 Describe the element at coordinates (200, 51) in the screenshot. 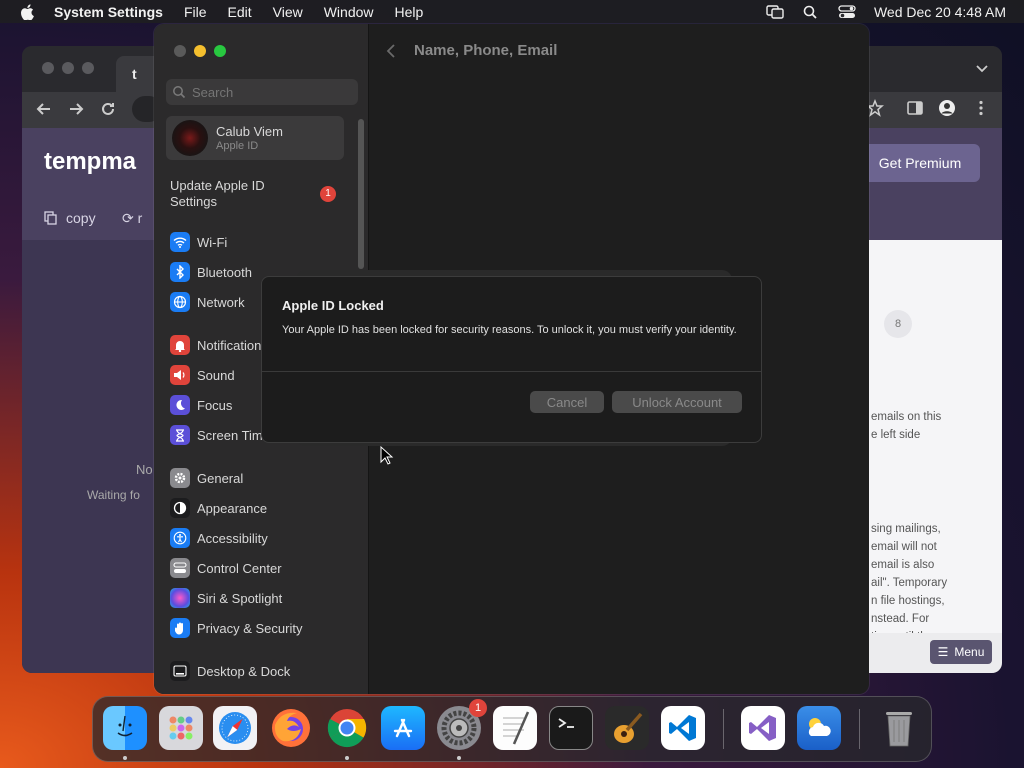

I see `minimize-button` at that location.